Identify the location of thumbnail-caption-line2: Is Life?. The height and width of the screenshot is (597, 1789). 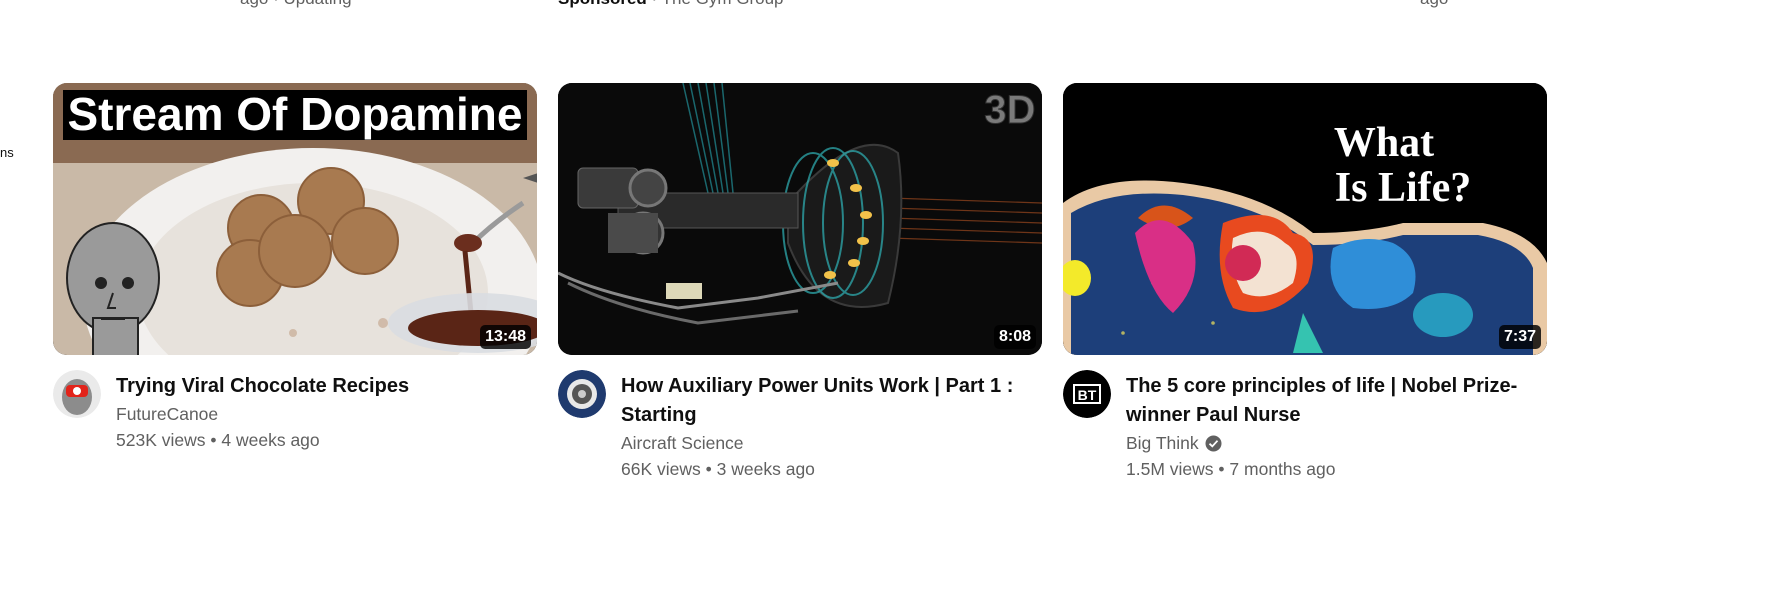
(1403, 188).